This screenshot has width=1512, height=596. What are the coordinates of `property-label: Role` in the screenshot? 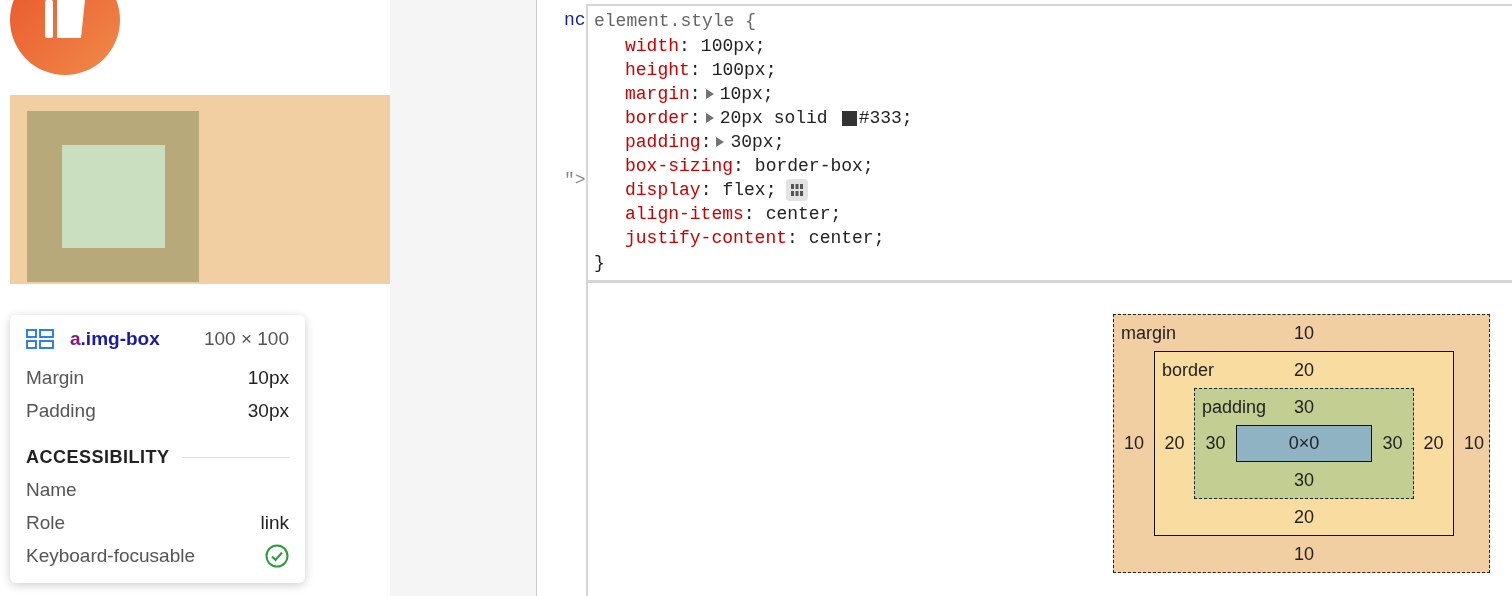 It's located at (46, 522).